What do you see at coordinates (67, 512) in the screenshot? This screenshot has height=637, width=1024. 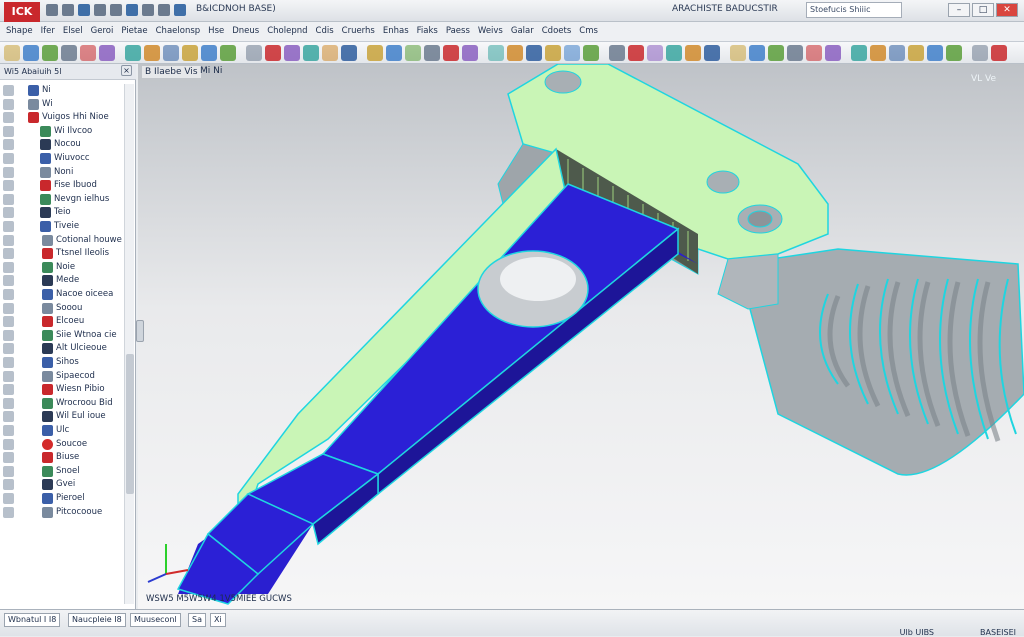 I see `tree-item: Pitcocooue` at bounding box center [67, 512].